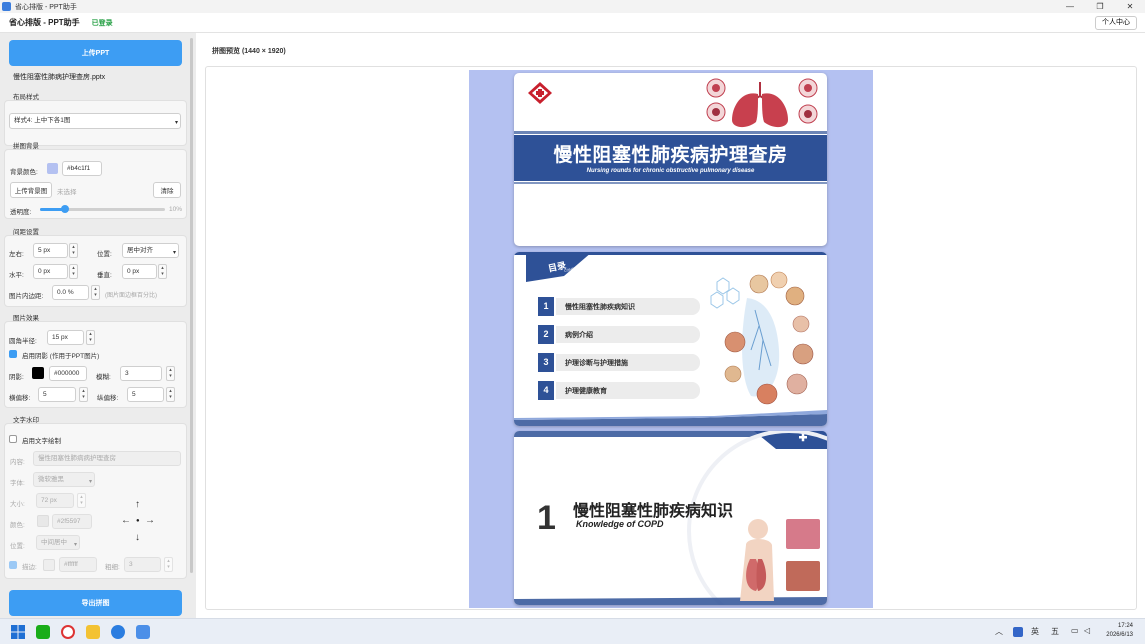 Image resolution: width=1145 pixels, height=644 pixels. Describe the element at coordinates (93, 632) in the screenshot. I see `folder-icon` at that location.